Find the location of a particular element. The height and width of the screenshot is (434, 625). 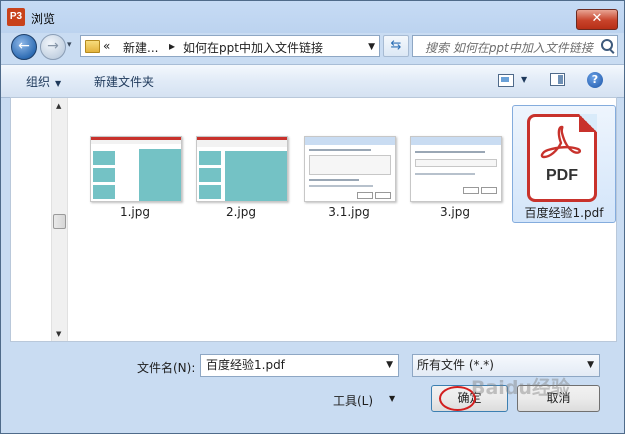

powerpoint-app-icon: P3 is located at coordinates (16, 17).